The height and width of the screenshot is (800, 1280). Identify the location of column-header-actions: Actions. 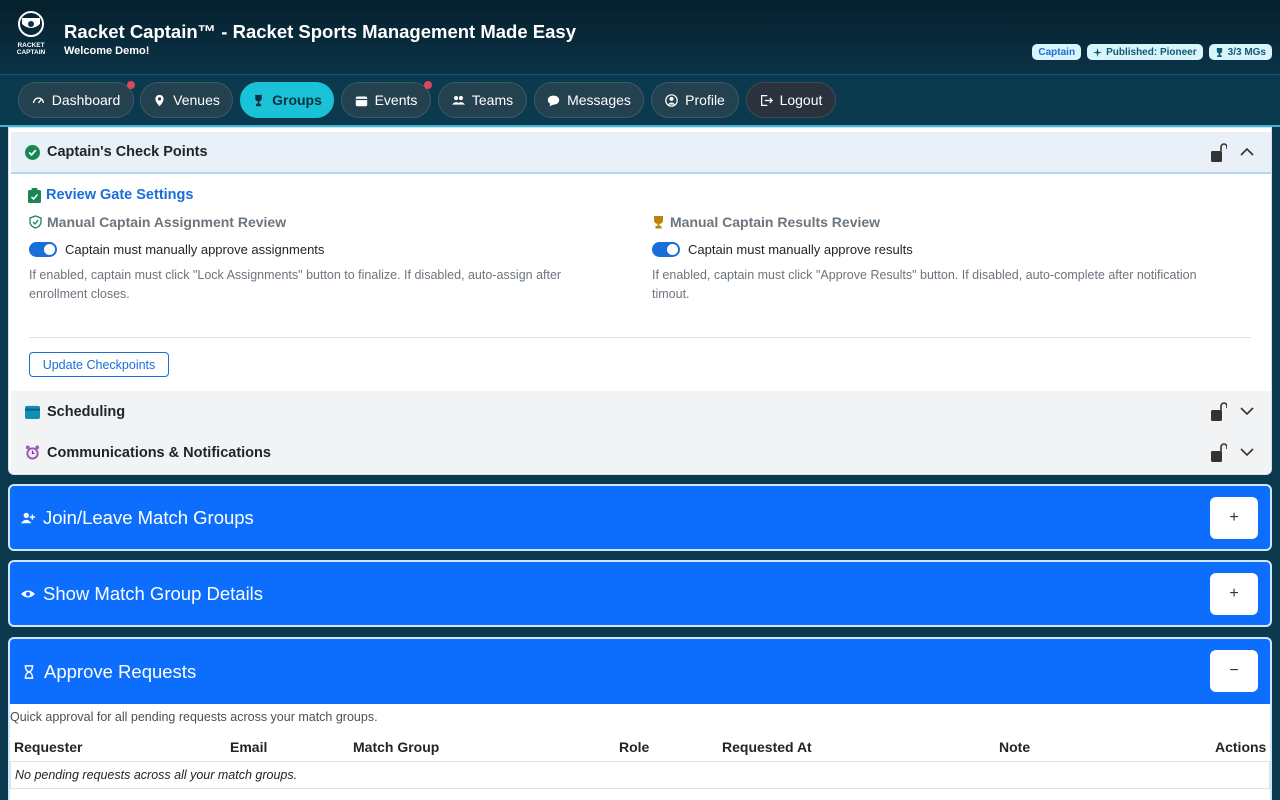
(1241, 747).